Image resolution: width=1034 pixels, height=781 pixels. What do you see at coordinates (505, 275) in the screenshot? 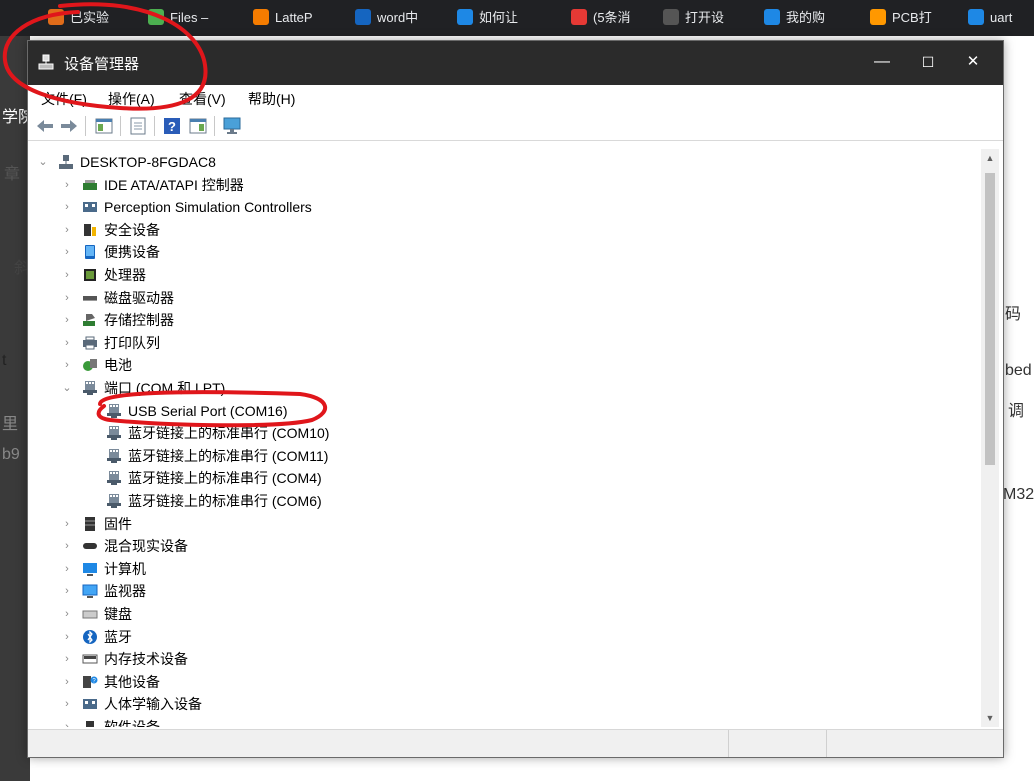
I see `tree-category-node: › 处理器` at bounding box center [505, 275].